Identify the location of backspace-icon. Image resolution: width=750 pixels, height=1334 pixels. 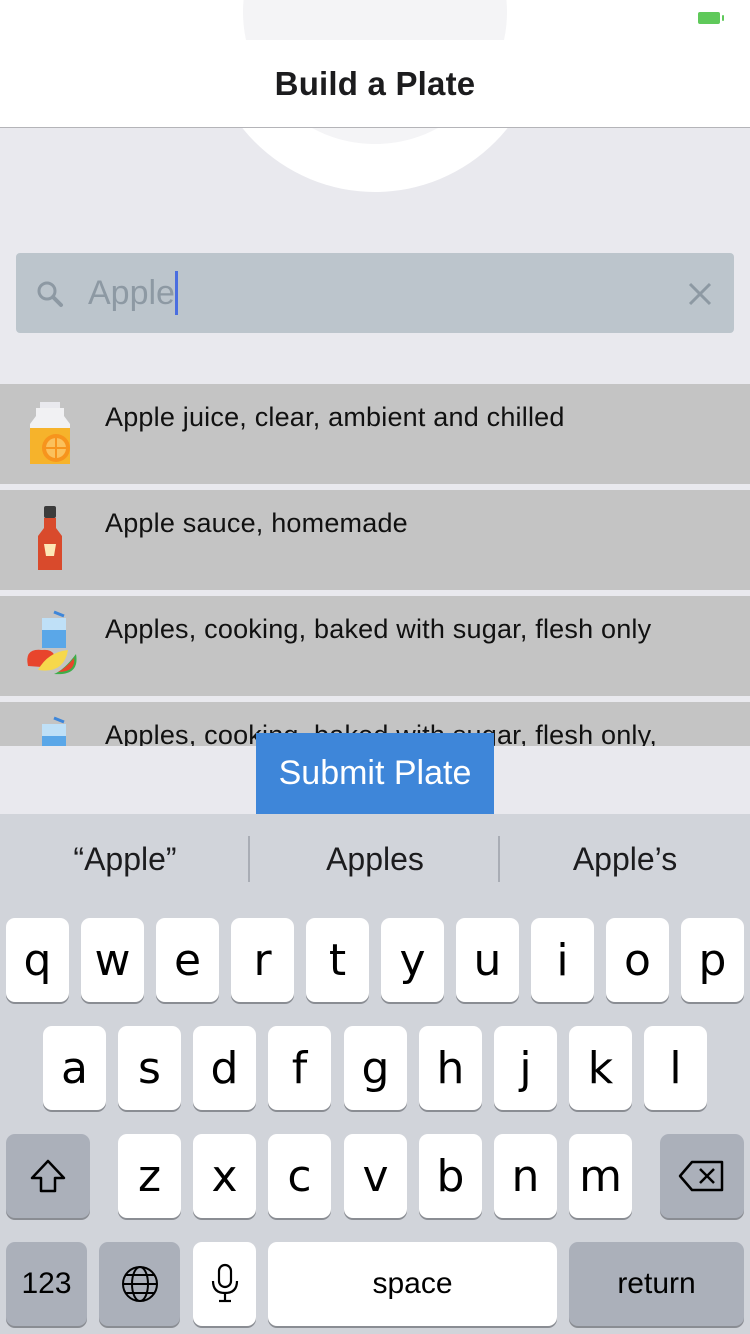
(701, 1176).